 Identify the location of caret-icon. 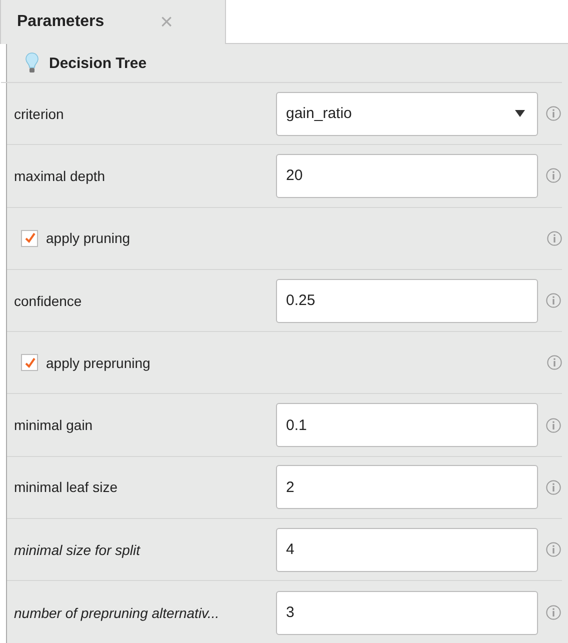
(520, 114).